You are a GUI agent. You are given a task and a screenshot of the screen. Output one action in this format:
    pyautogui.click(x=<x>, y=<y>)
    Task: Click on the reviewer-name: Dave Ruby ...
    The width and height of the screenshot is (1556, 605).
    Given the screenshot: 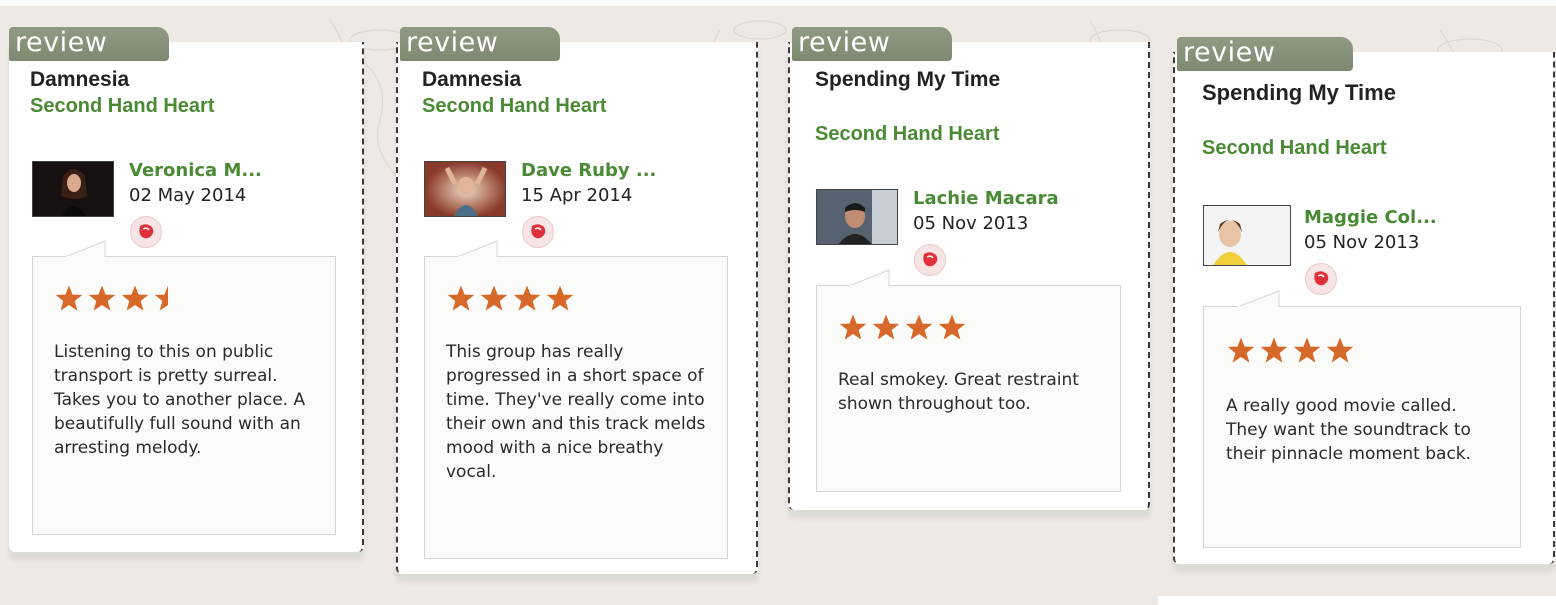 What is the action you would take?
    pyautogui.click(x=588, y=170)
    